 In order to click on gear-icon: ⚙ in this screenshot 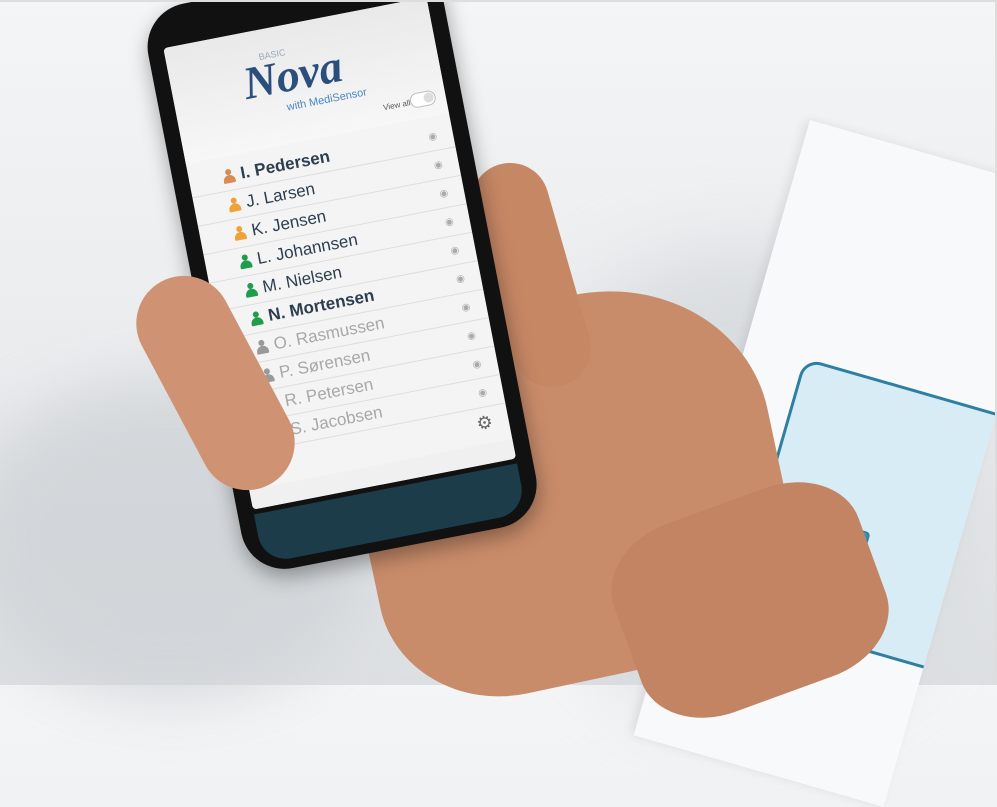, I will do `click(485, 423)`.